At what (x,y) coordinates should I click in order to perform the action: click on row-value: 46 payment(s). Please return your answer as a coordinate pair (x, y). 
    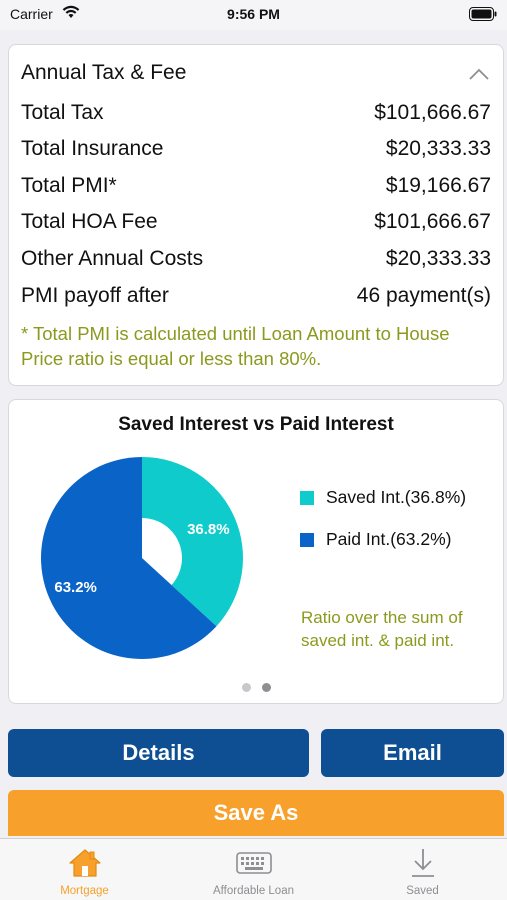
    Looking at the image, I should click on (423, 295).